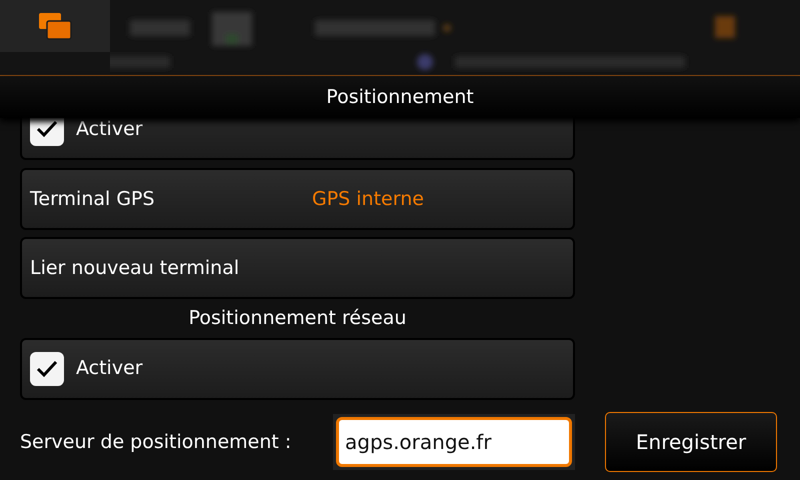 The height and width of the screenshot is (480, 800). What do you see at coordinates (691, 442) in the screenshot?
I see `save-button: Enregistrer` at bounding box center [691, 442].